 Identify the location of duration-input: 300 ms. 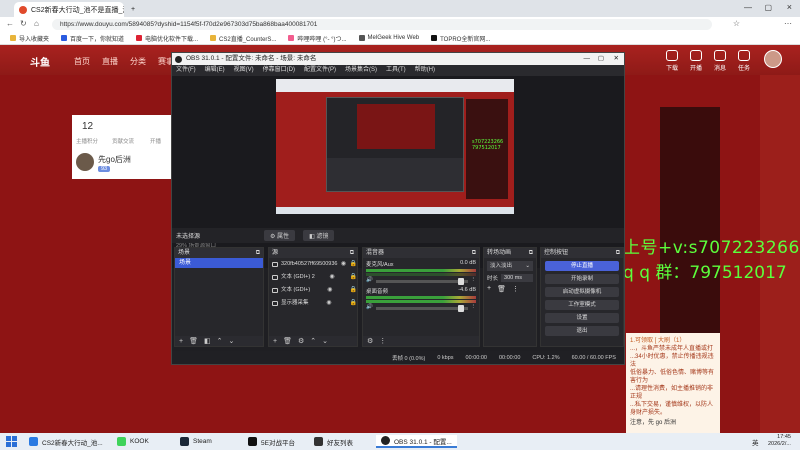
(517, 278).